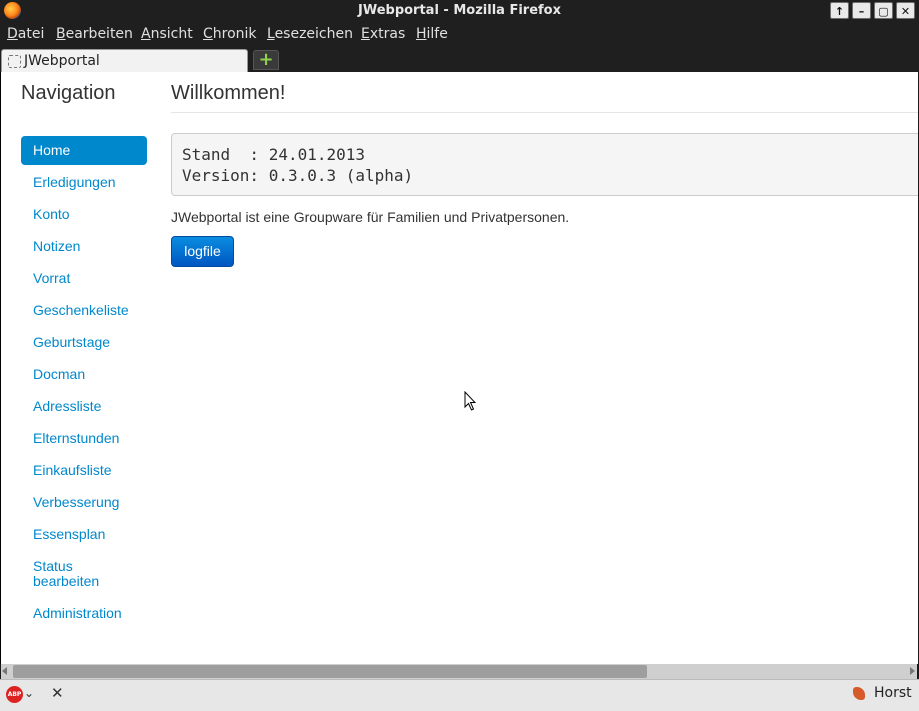 This screenshot has width=919, height=711. What do you see at coordinates (893, 693) in the screenshot?
I see `user-name-label: Horst` at bounding box center [893, 693].